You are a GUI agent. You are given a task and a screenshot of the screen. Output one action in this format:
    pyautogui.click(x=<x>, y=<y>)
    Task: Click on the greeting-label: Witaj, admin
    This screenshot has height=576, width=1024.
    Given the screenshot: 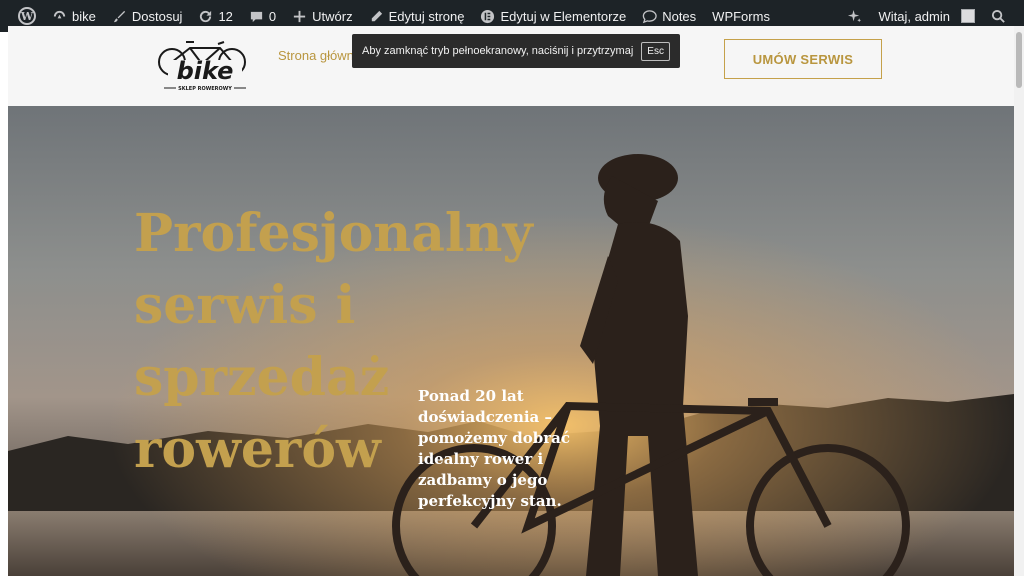 What is the action you would take?
    pyautogui.click(x=914, y=16)
    